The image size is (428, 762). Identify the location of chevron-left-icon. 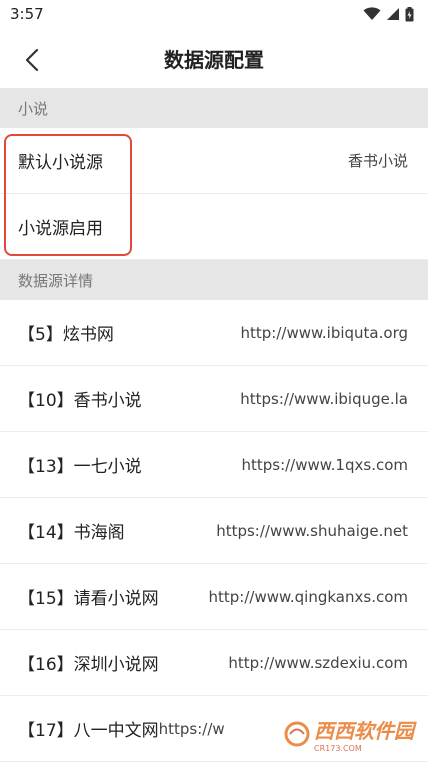
(32, 60).